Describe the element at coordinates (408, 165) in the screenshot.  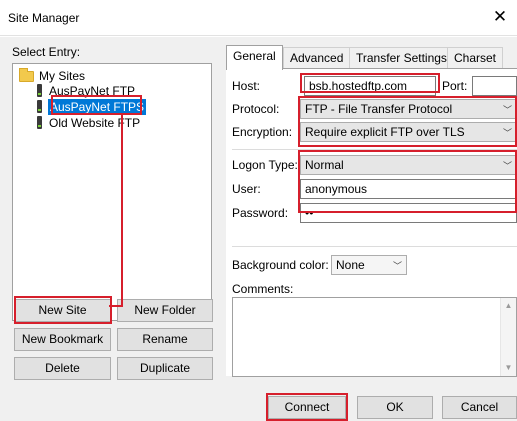
I see `logon-type-select: Normal ﹀` at that location.